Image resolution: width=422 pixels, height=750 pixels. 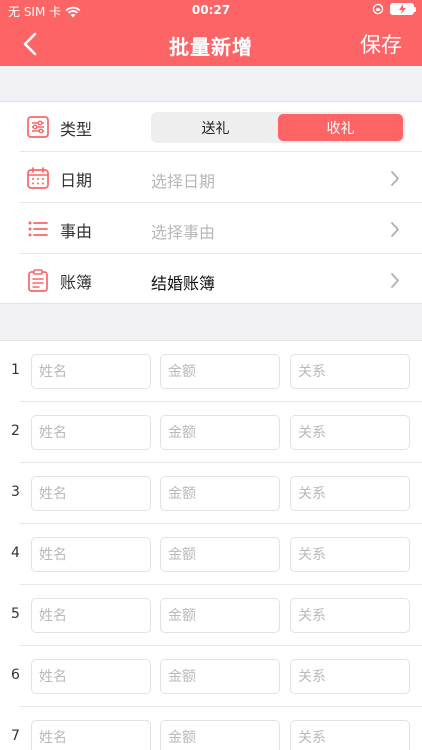 I want to click on orientation-lock-icon, so click(x=378, y=9).